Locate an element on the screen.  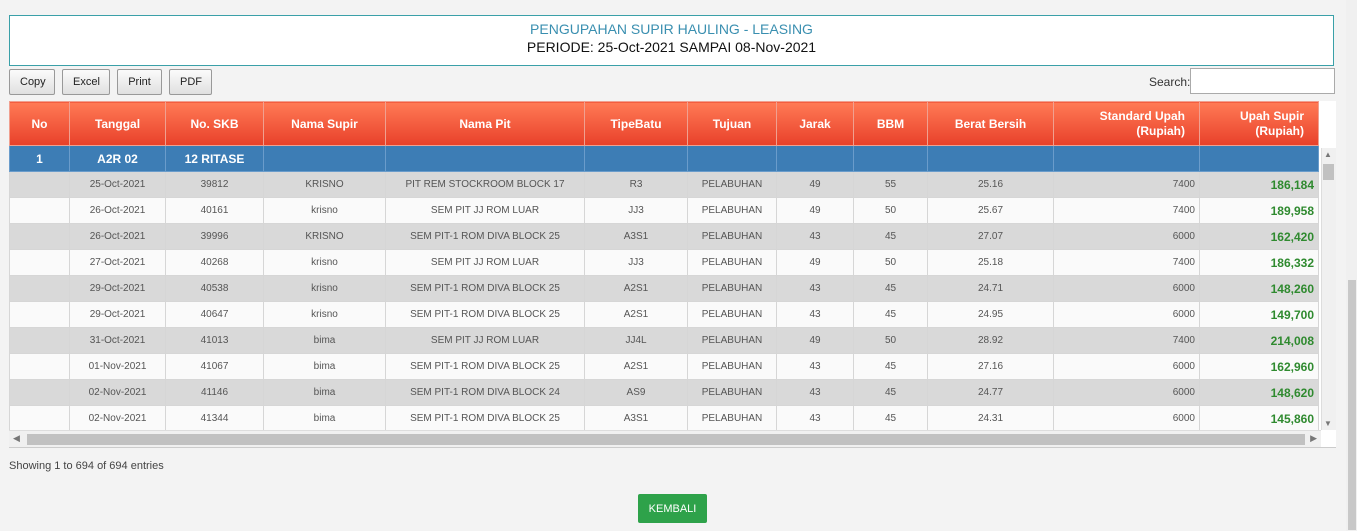
cell-bbm: 50 is located at coordinates (890, 210).